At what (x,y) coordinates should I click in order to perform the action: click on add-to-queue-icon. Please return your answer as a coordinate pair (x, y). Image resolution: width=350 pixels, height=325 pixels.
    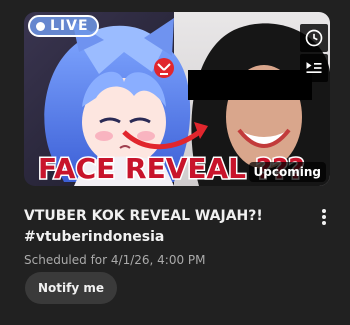
    Looking at the image, I should click on (314, 67).